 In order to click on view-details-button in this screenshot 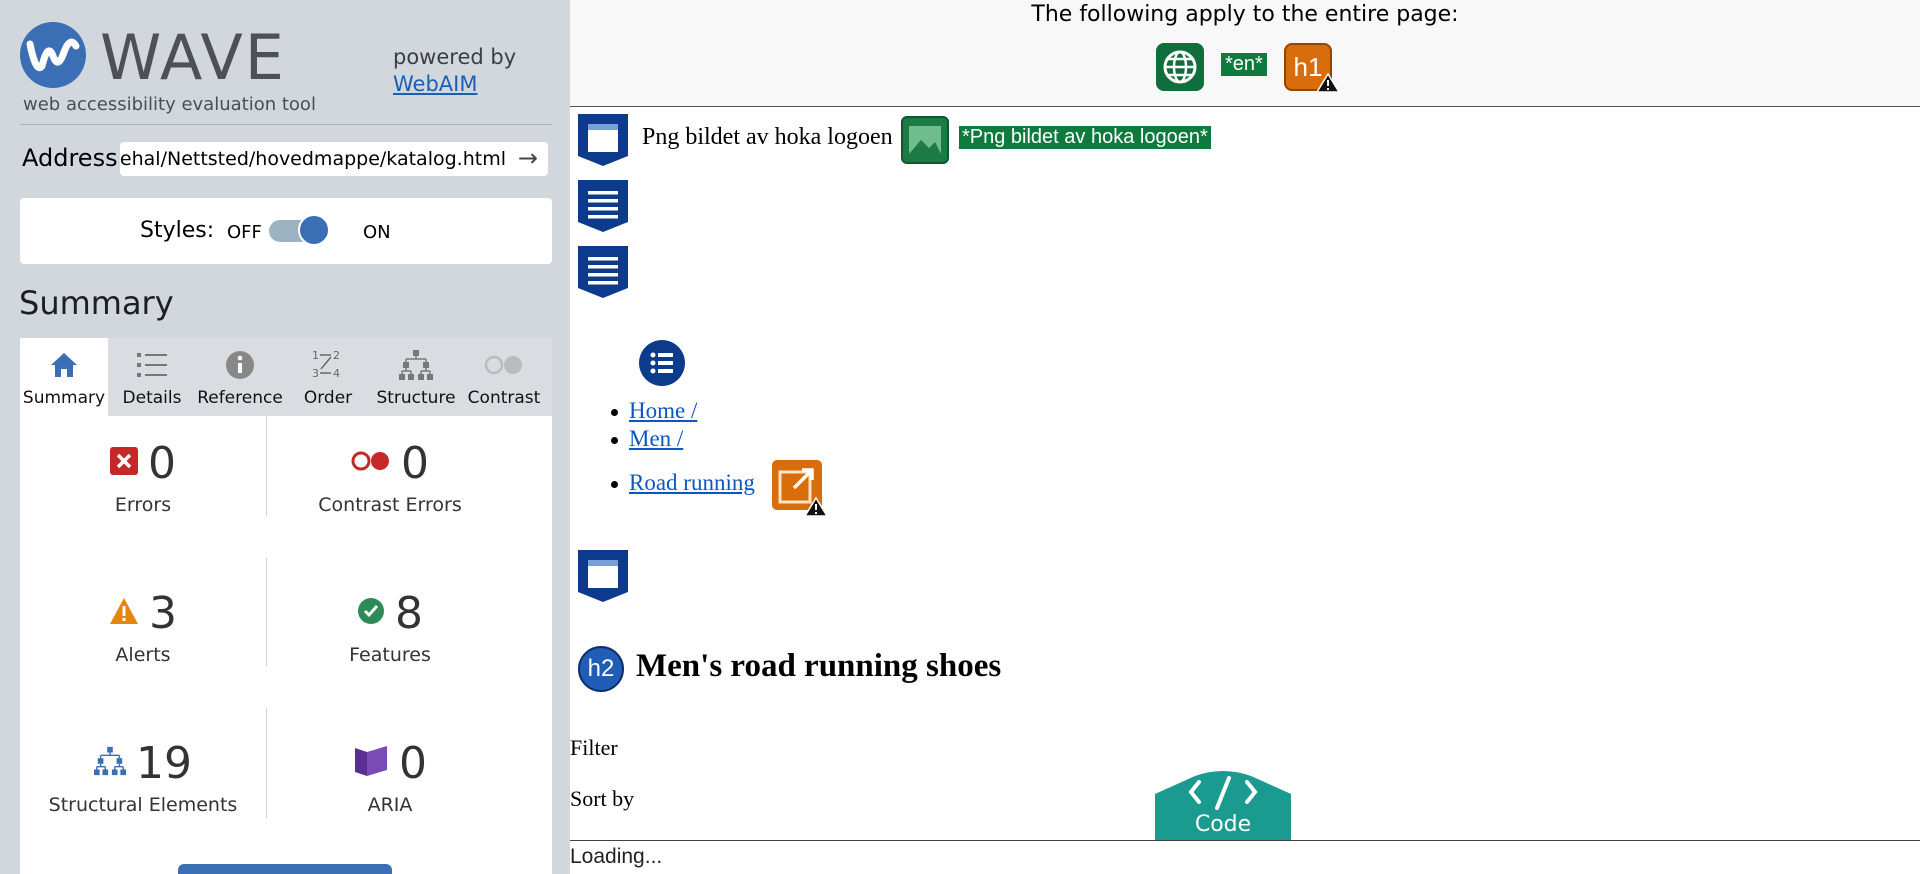, I will do `click(285, 869)`.